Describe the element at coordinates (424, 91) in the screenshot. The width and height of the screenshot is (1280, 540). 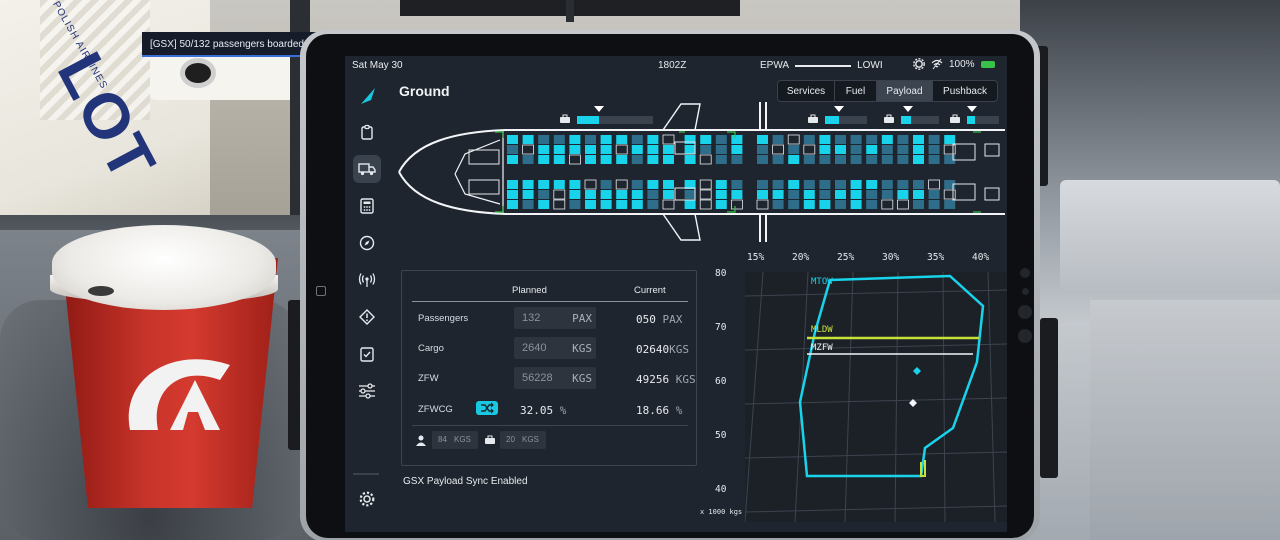
I see `page-title: Ground` at that location.